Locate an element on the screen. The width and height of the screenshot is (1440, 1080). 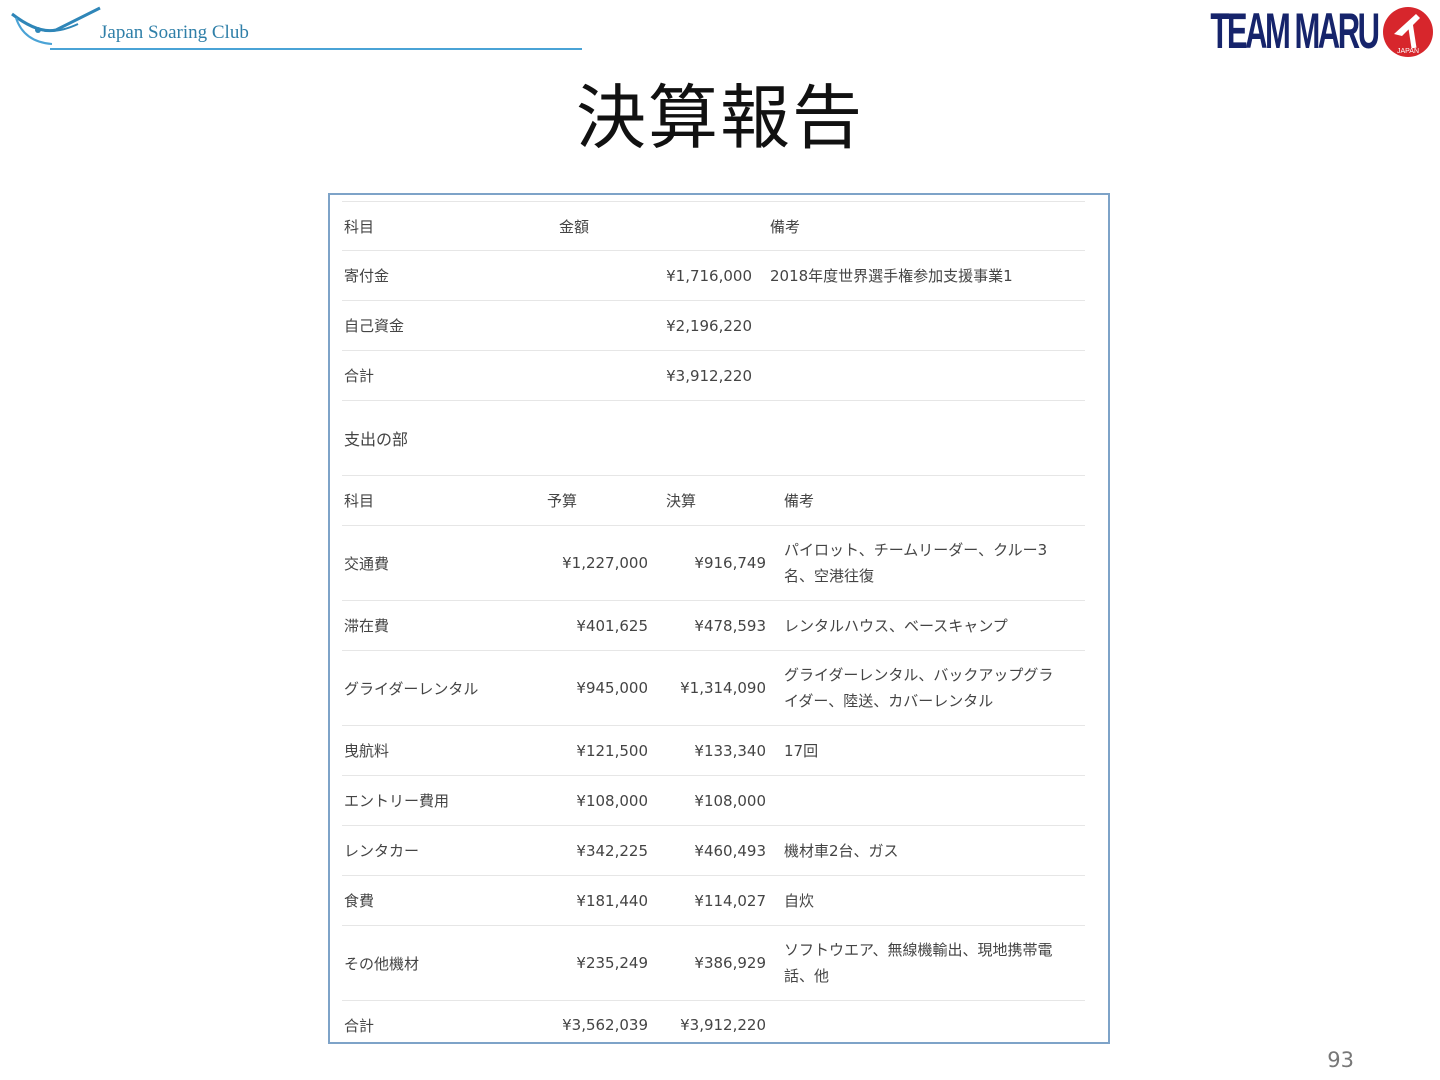
expense-item: 食費 is located at coordinates (359, 901).